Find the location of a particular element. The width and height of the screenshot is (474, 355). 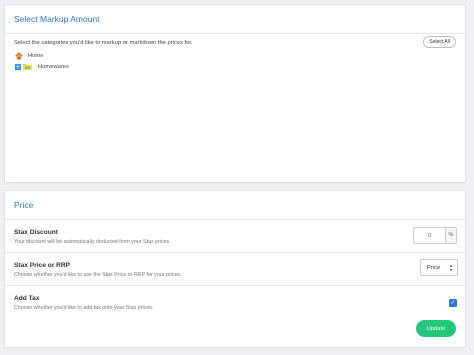

category-tree: Home + Homewares is located at coordinates (42, 61).